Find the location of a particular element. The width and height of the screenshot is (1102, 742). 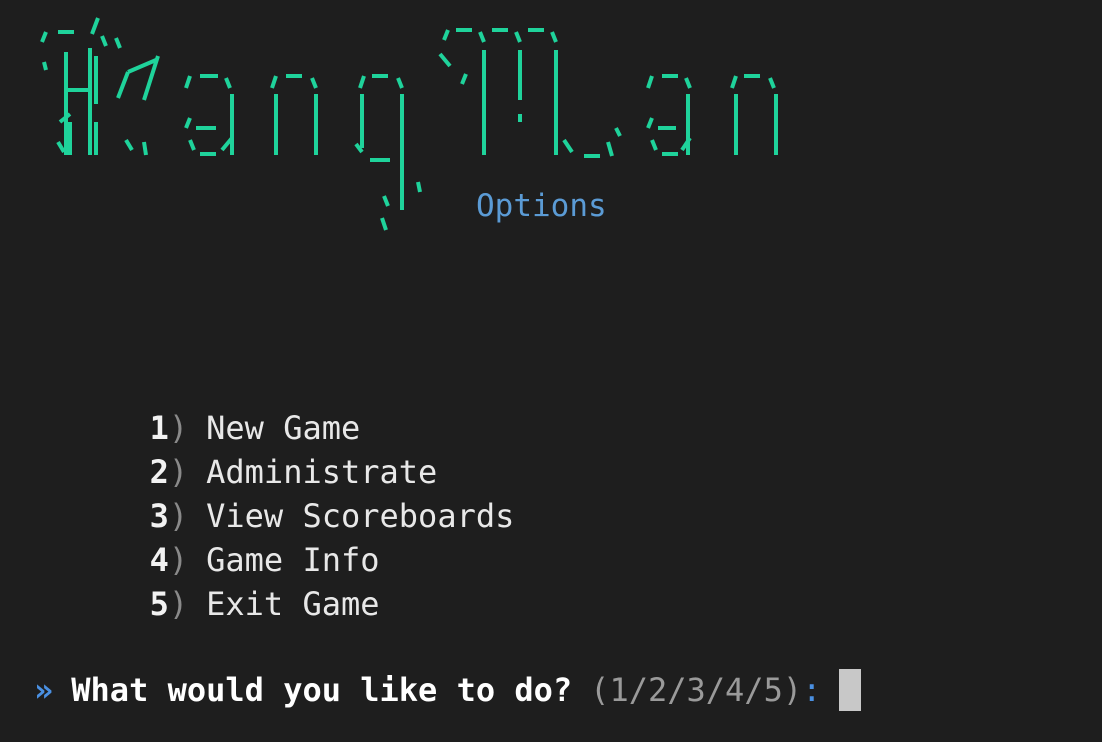

text-cursor is located at coordinates (850, 690).